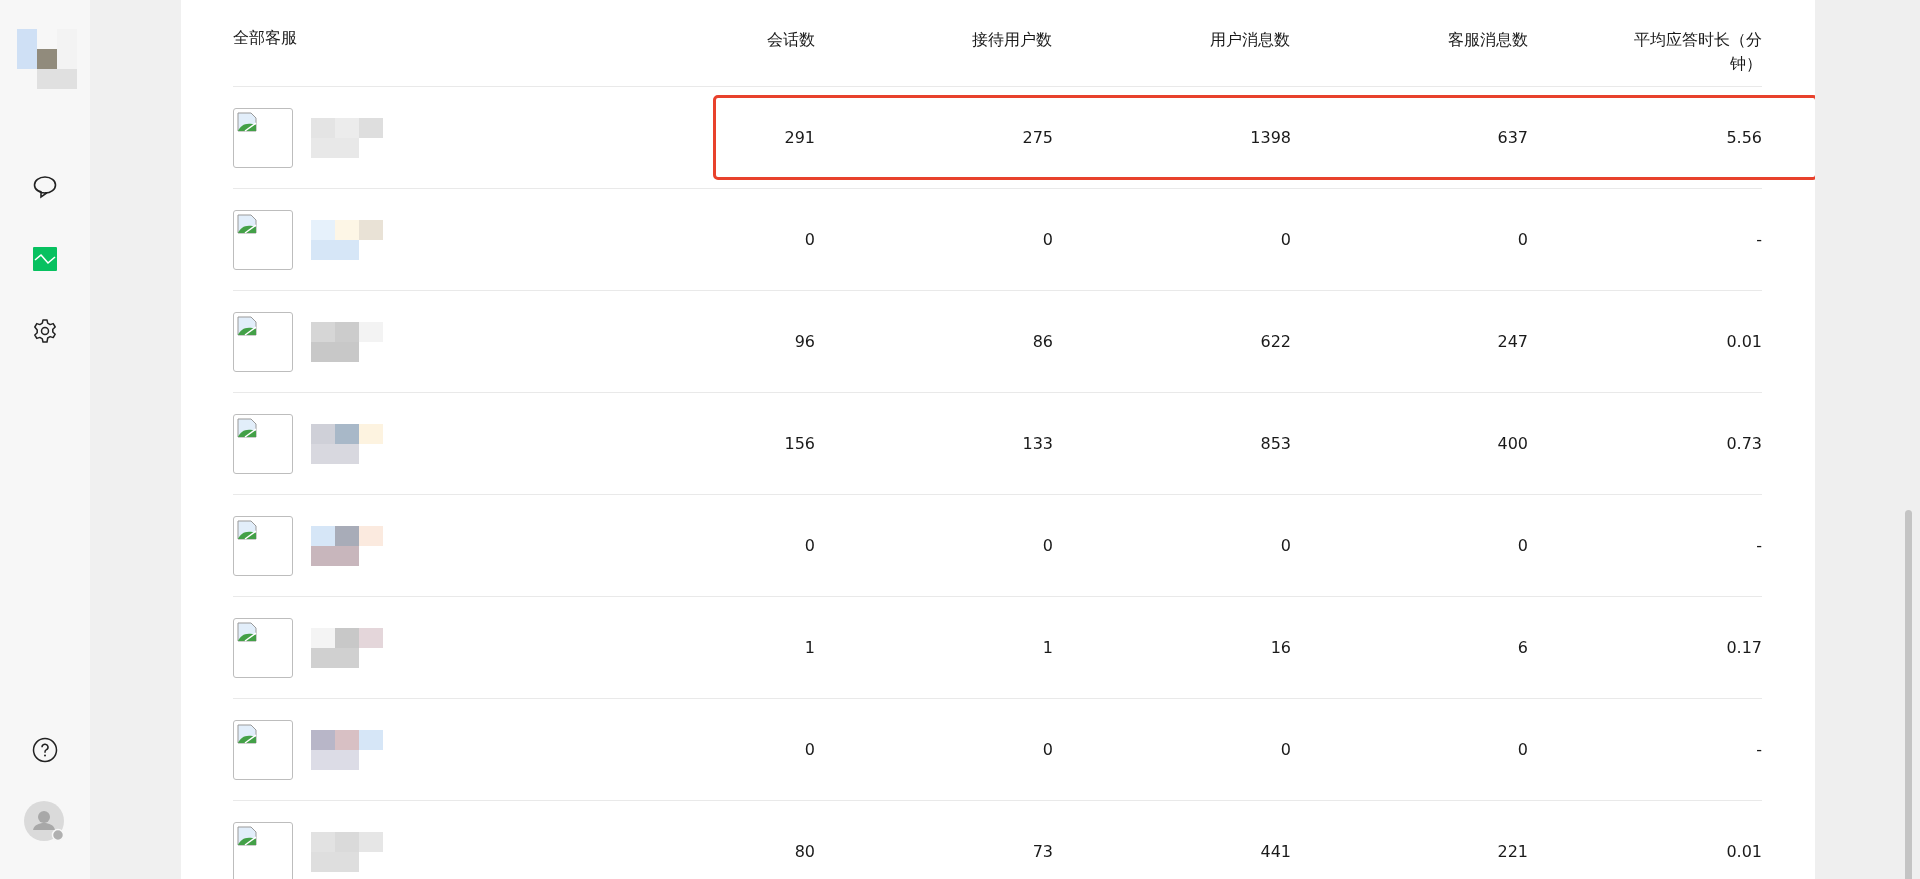  I want to click on table-cell-text: 637, so click(1512, 137).